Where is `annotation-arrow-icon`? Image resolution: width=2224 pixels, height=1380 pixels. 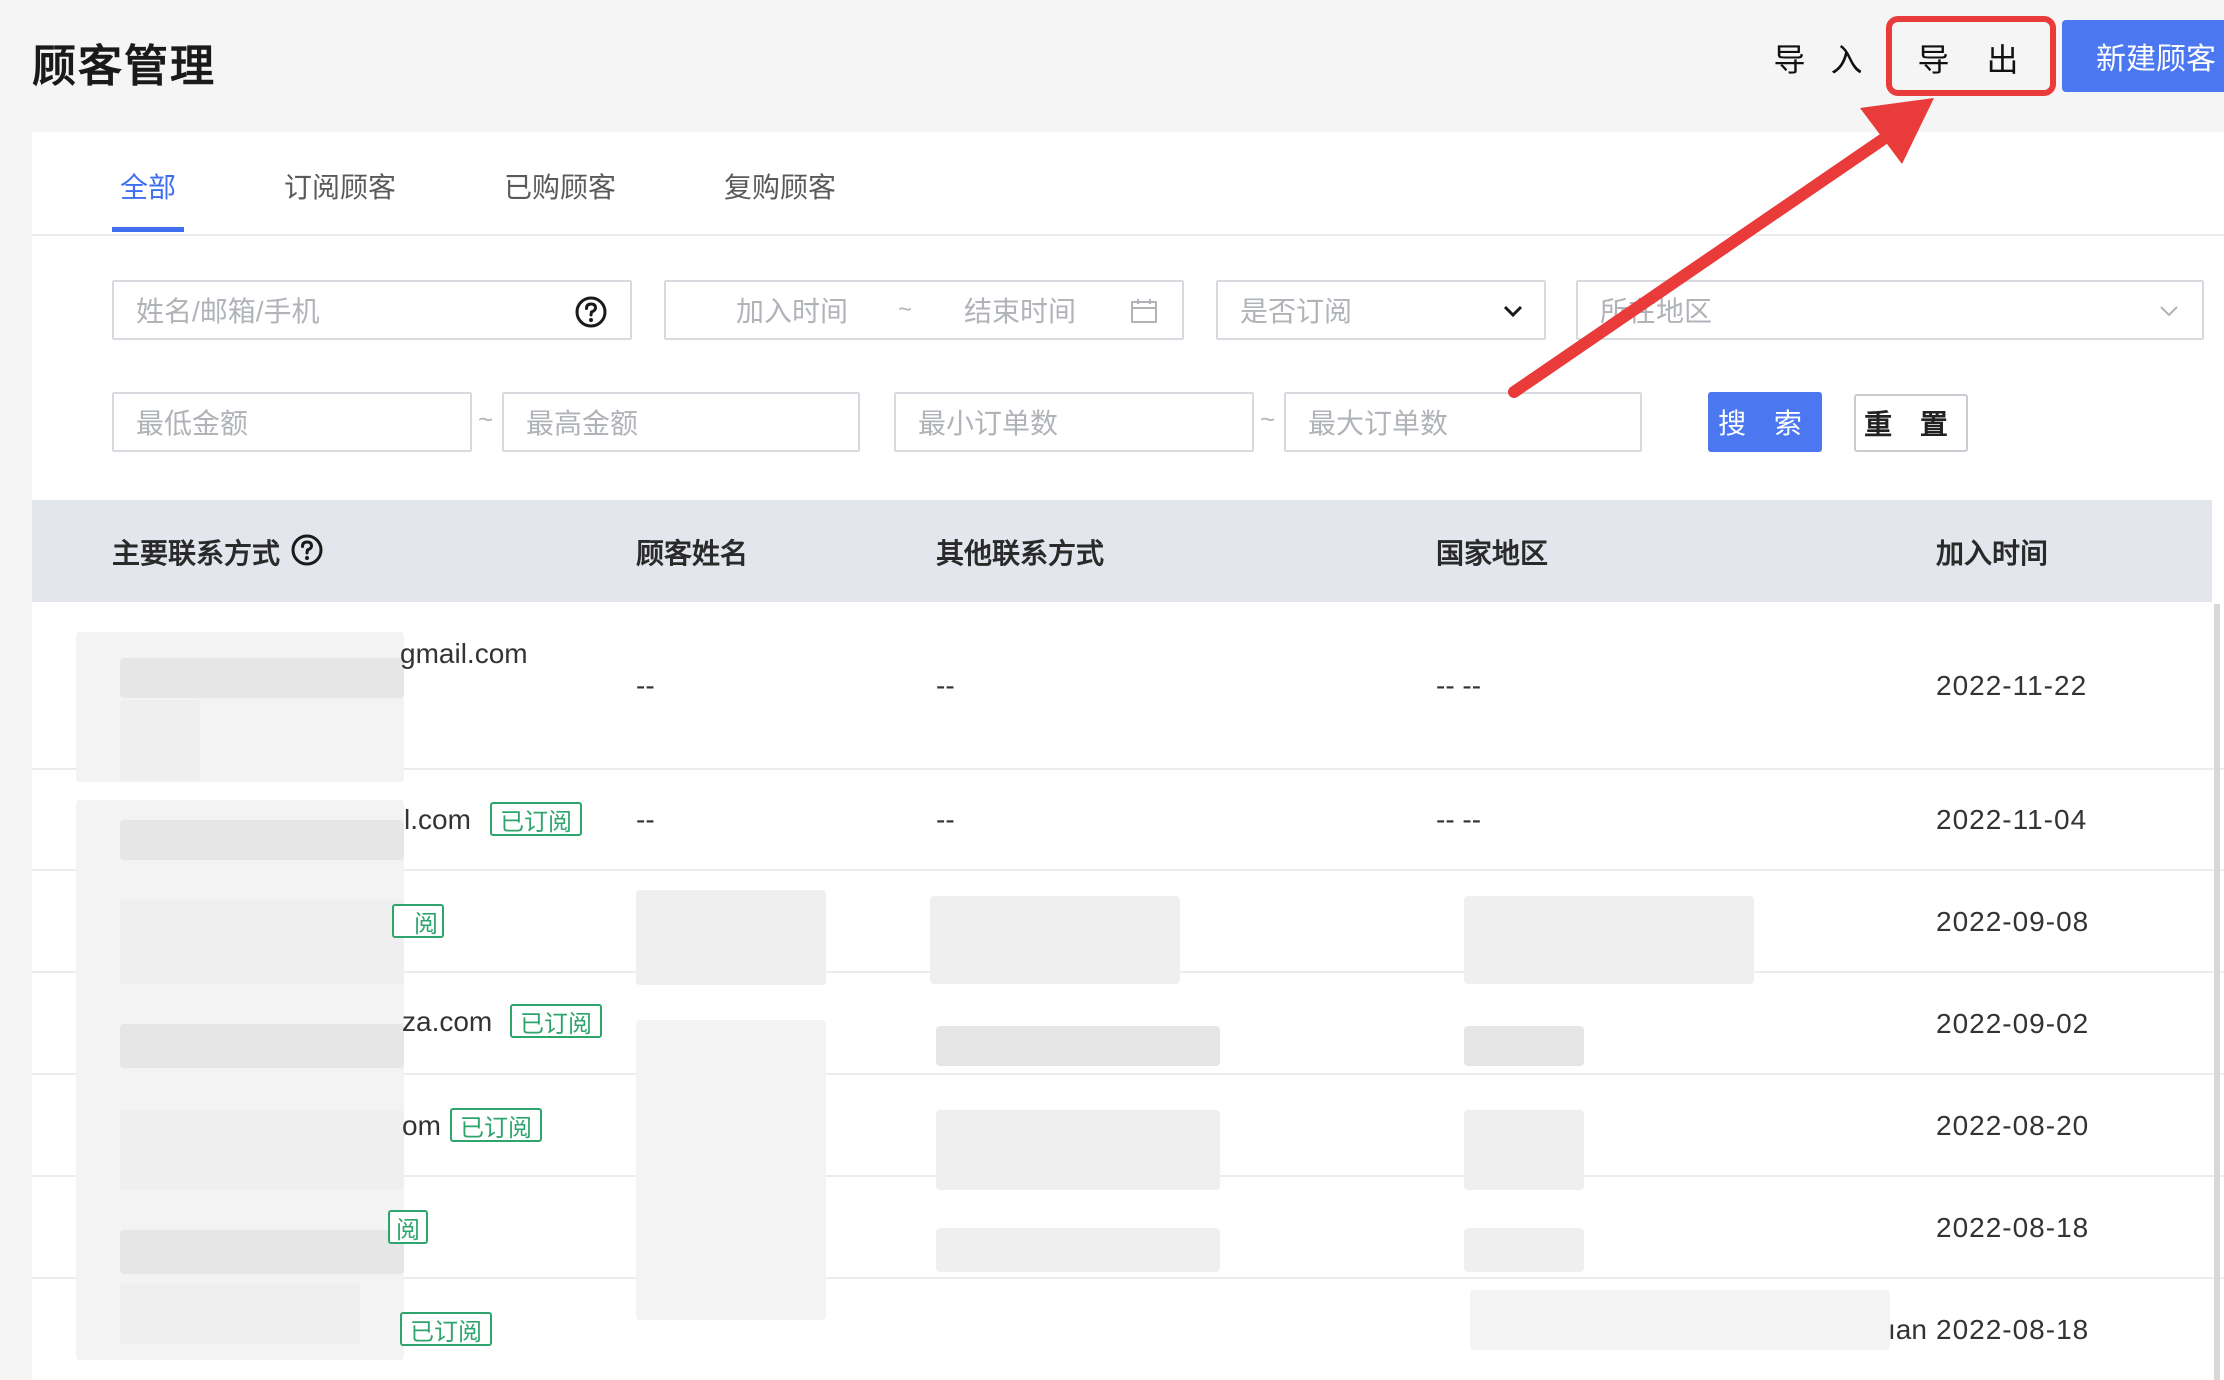
annotation-arrow-icon is located at coordinates (1721, 248).